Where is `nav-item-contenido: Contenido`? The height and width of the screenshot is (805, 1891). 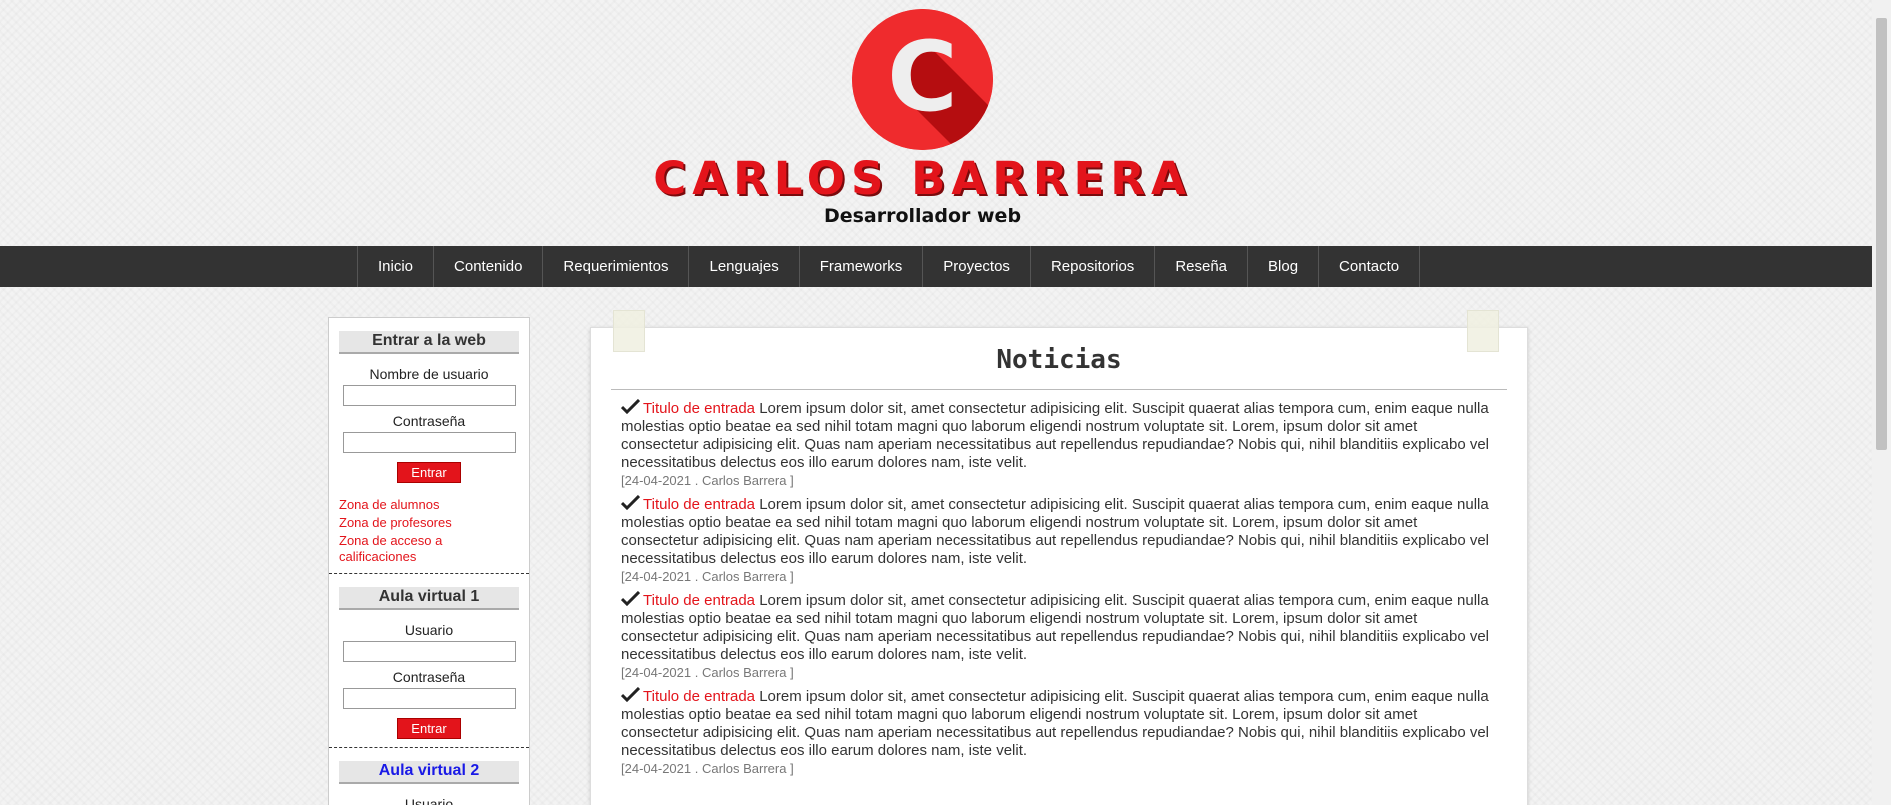 nav-item-contenido: Contenido is located at coordinates (489, 266).